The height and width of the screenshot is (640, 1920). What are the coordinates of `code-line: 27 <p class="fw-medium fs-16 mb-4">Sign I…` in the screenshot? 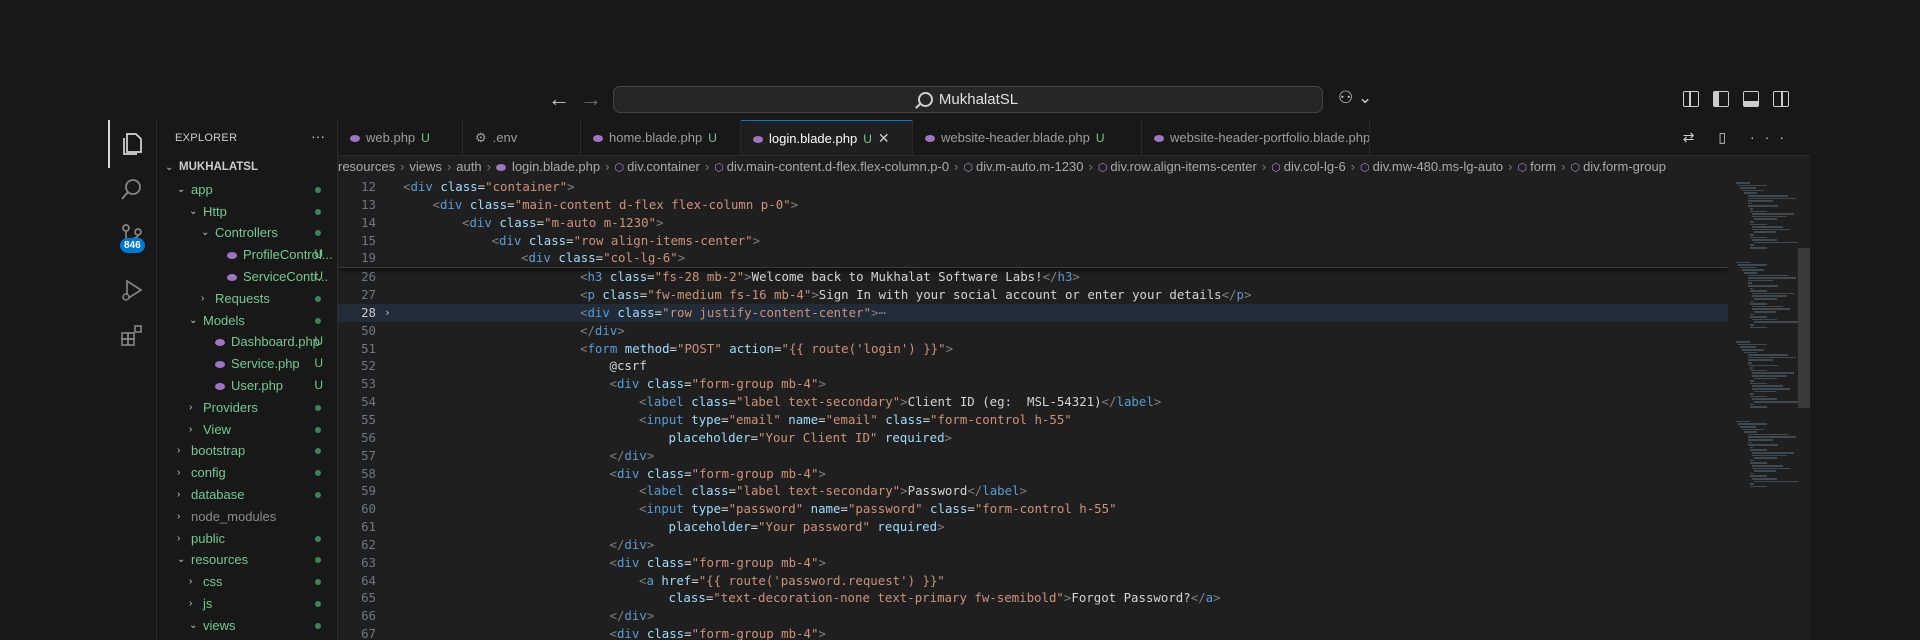 It's located at (1033, 295).